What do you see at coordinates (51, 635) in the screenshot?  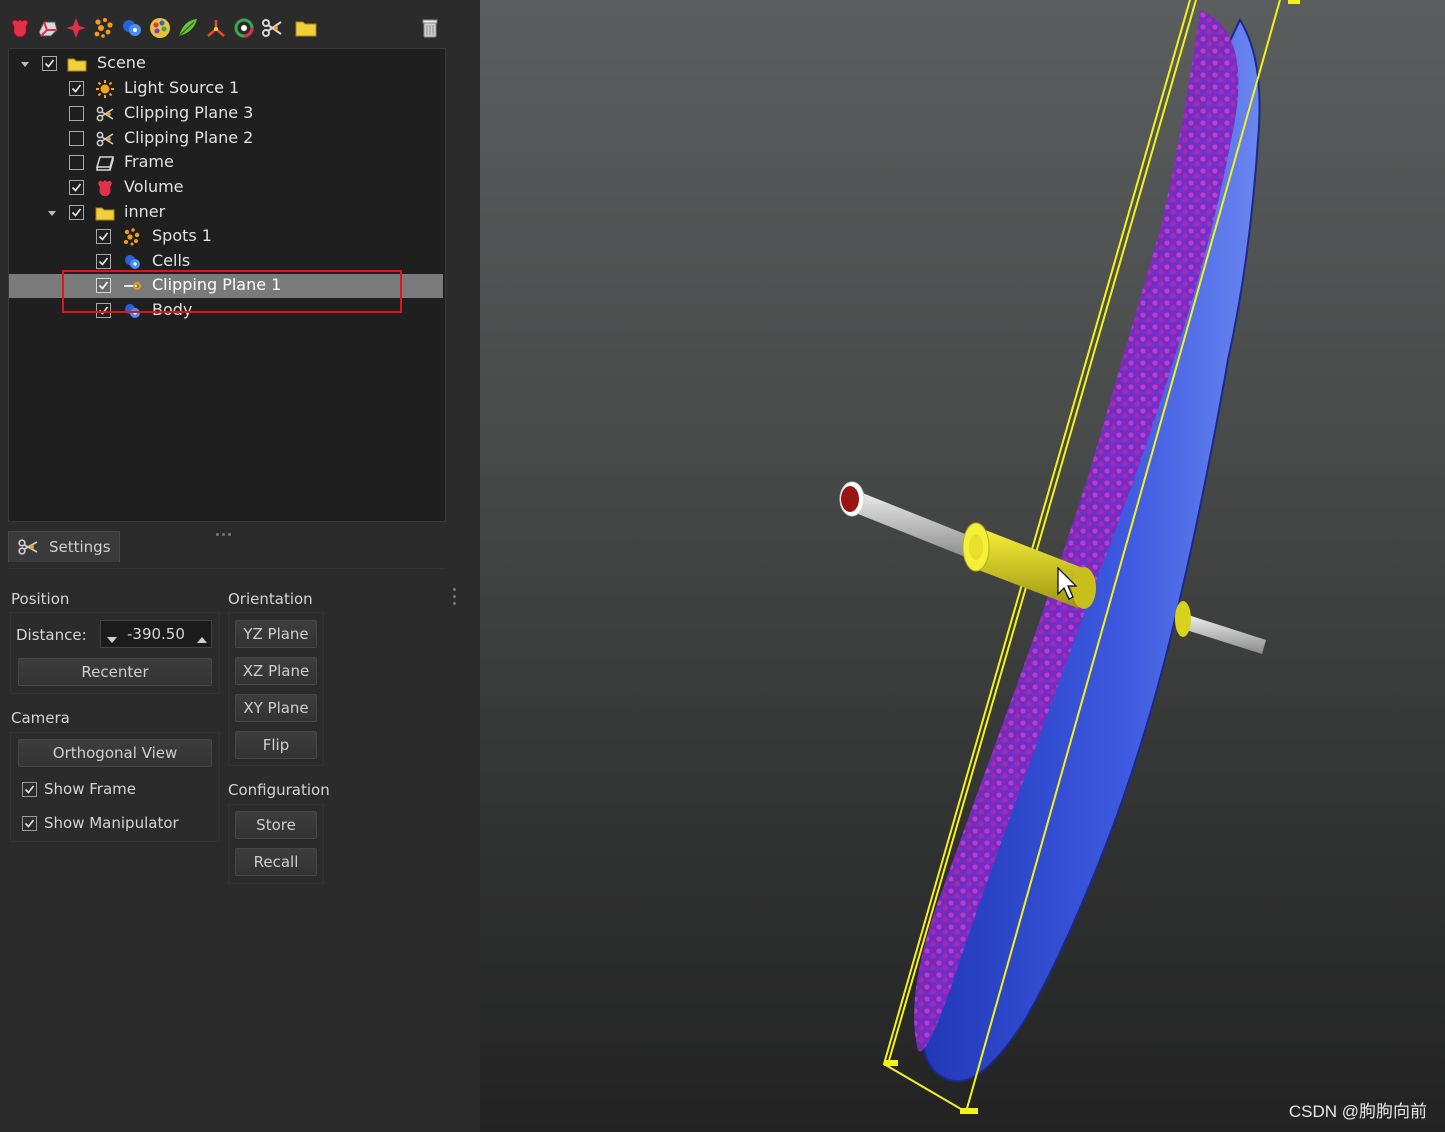 I see `distance-label: Distance:` at bounding box center [51, 635].